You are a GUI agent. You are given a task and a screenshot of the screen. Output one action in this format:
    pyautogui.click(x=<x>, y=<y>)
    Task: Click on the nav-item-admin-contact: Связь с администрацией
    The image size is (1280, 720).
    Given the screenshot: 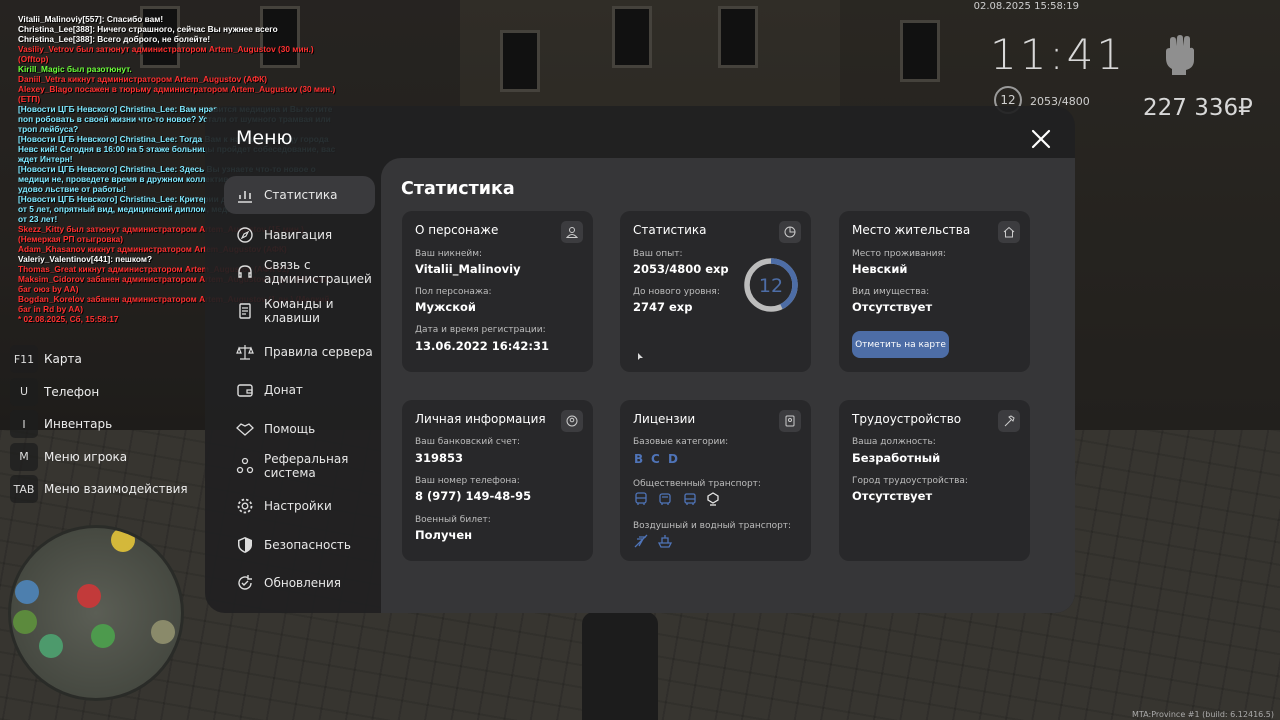 What is the action you would take?
    pyautogui.click(x=302, y=272)
    